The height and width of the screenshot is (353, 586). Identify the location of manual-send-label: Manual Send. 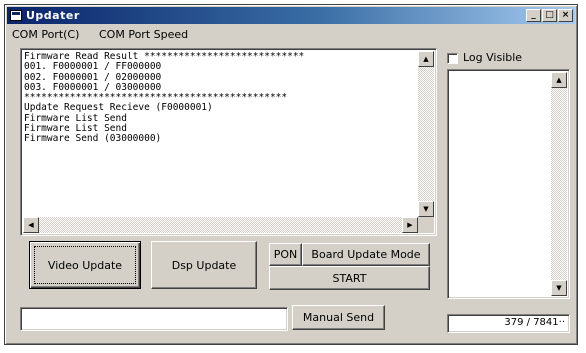
(338, 317).